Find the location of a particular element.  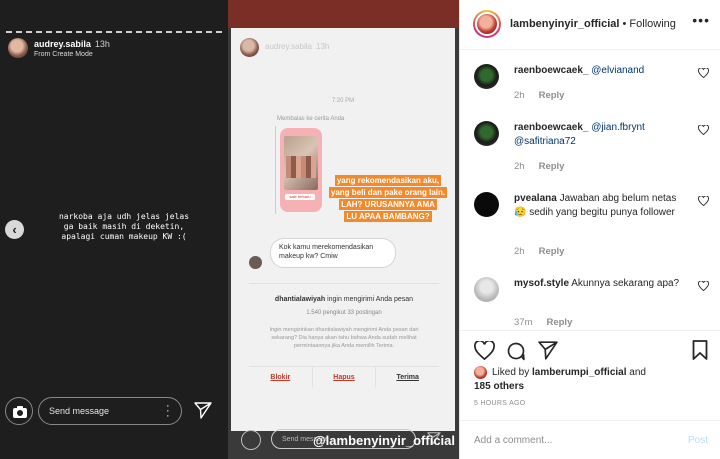

accept-button: Terima is located at coordinates (407, 377).